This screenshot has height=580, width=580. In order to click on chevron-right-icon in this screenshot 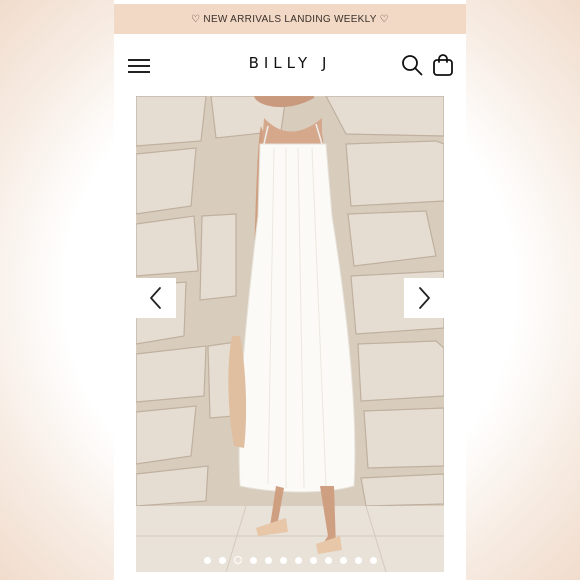, I will do `click(424, 298)`.